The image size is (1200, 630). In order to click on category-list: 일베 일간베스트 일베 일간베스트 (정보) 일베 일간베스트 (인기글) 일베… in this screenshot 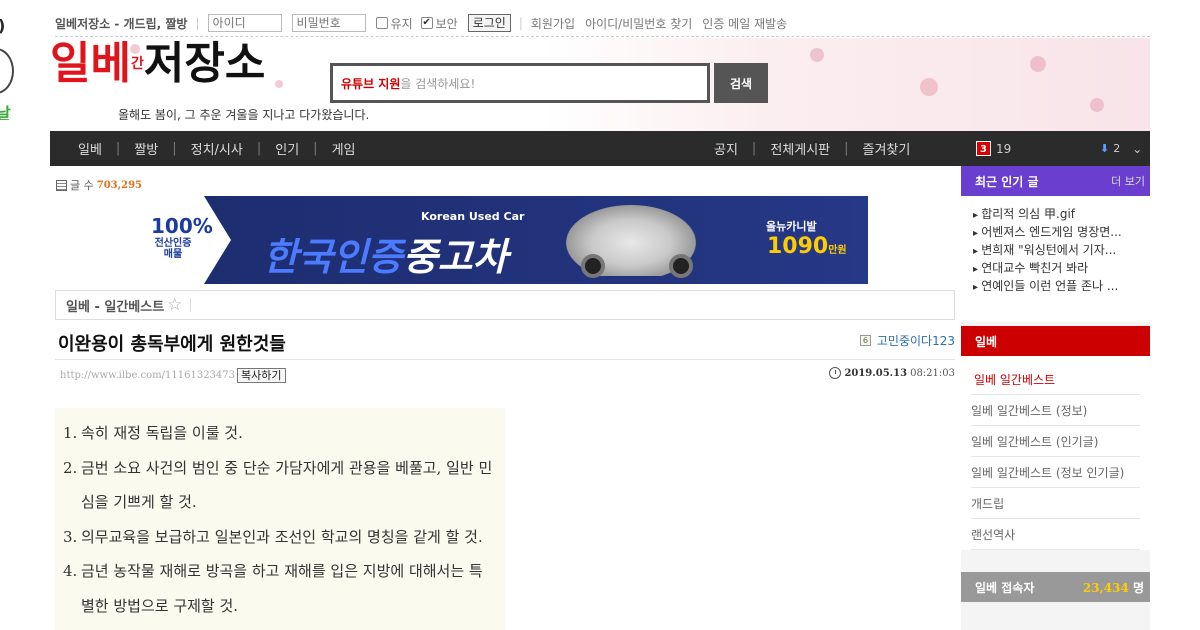, I will do `click(1055, 453)`.